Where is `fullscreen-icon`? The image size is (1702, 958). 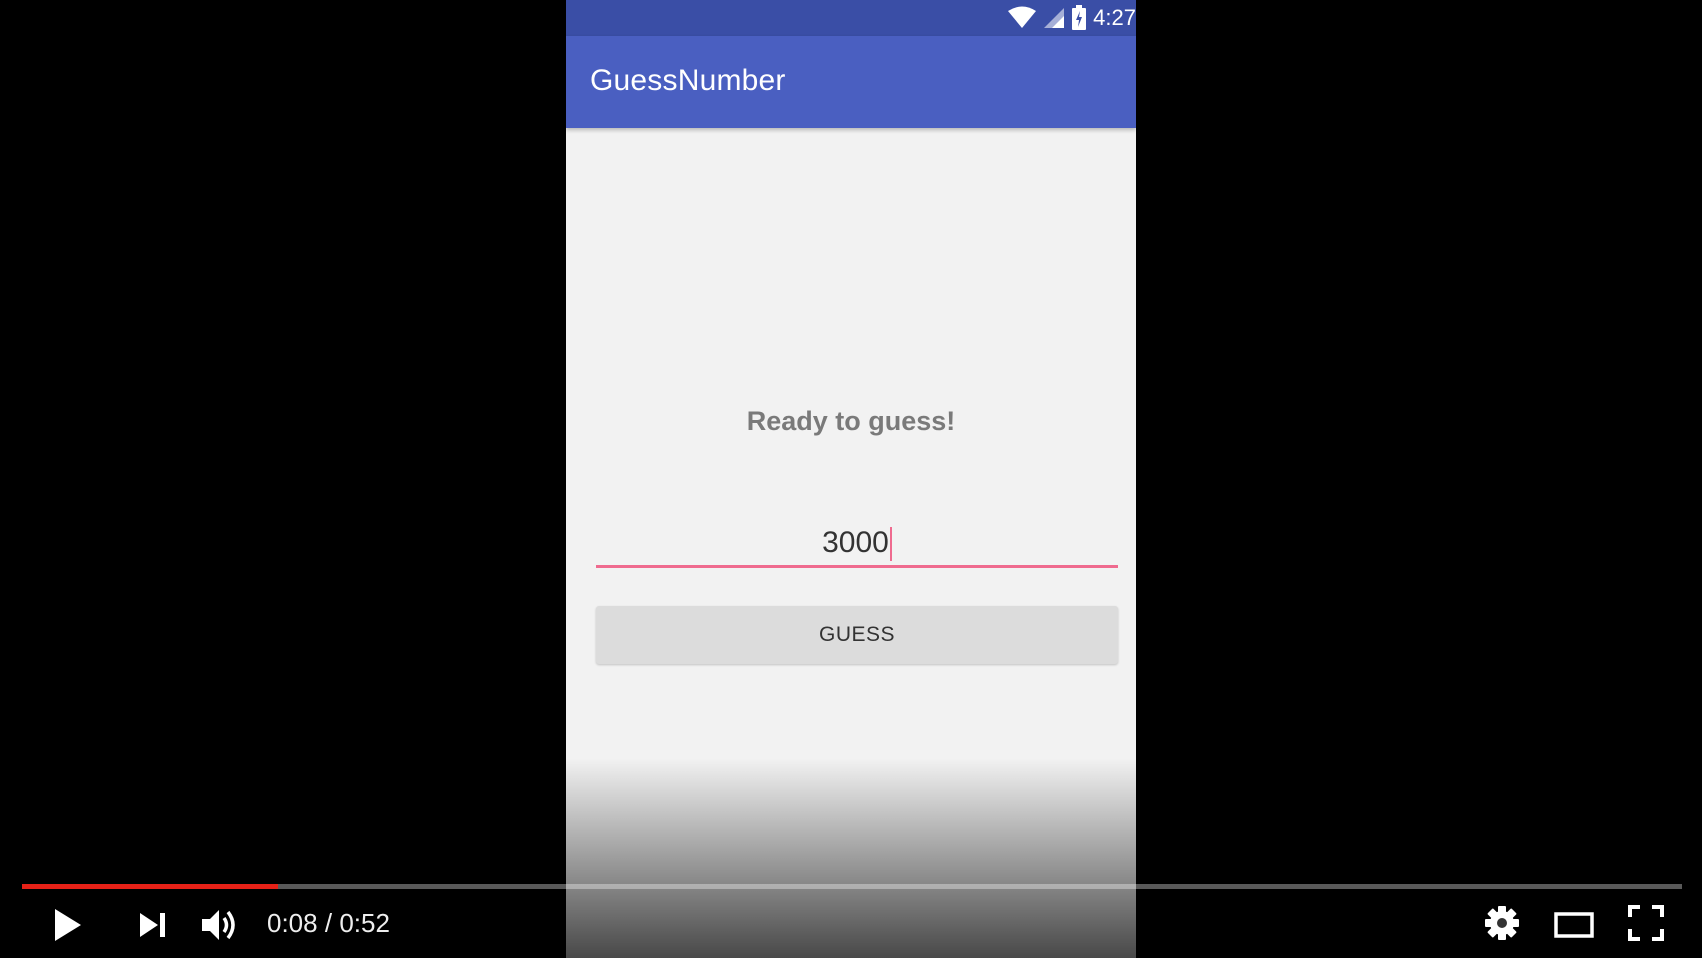
fullscreen-icon is located at coordinates (1646, 924).